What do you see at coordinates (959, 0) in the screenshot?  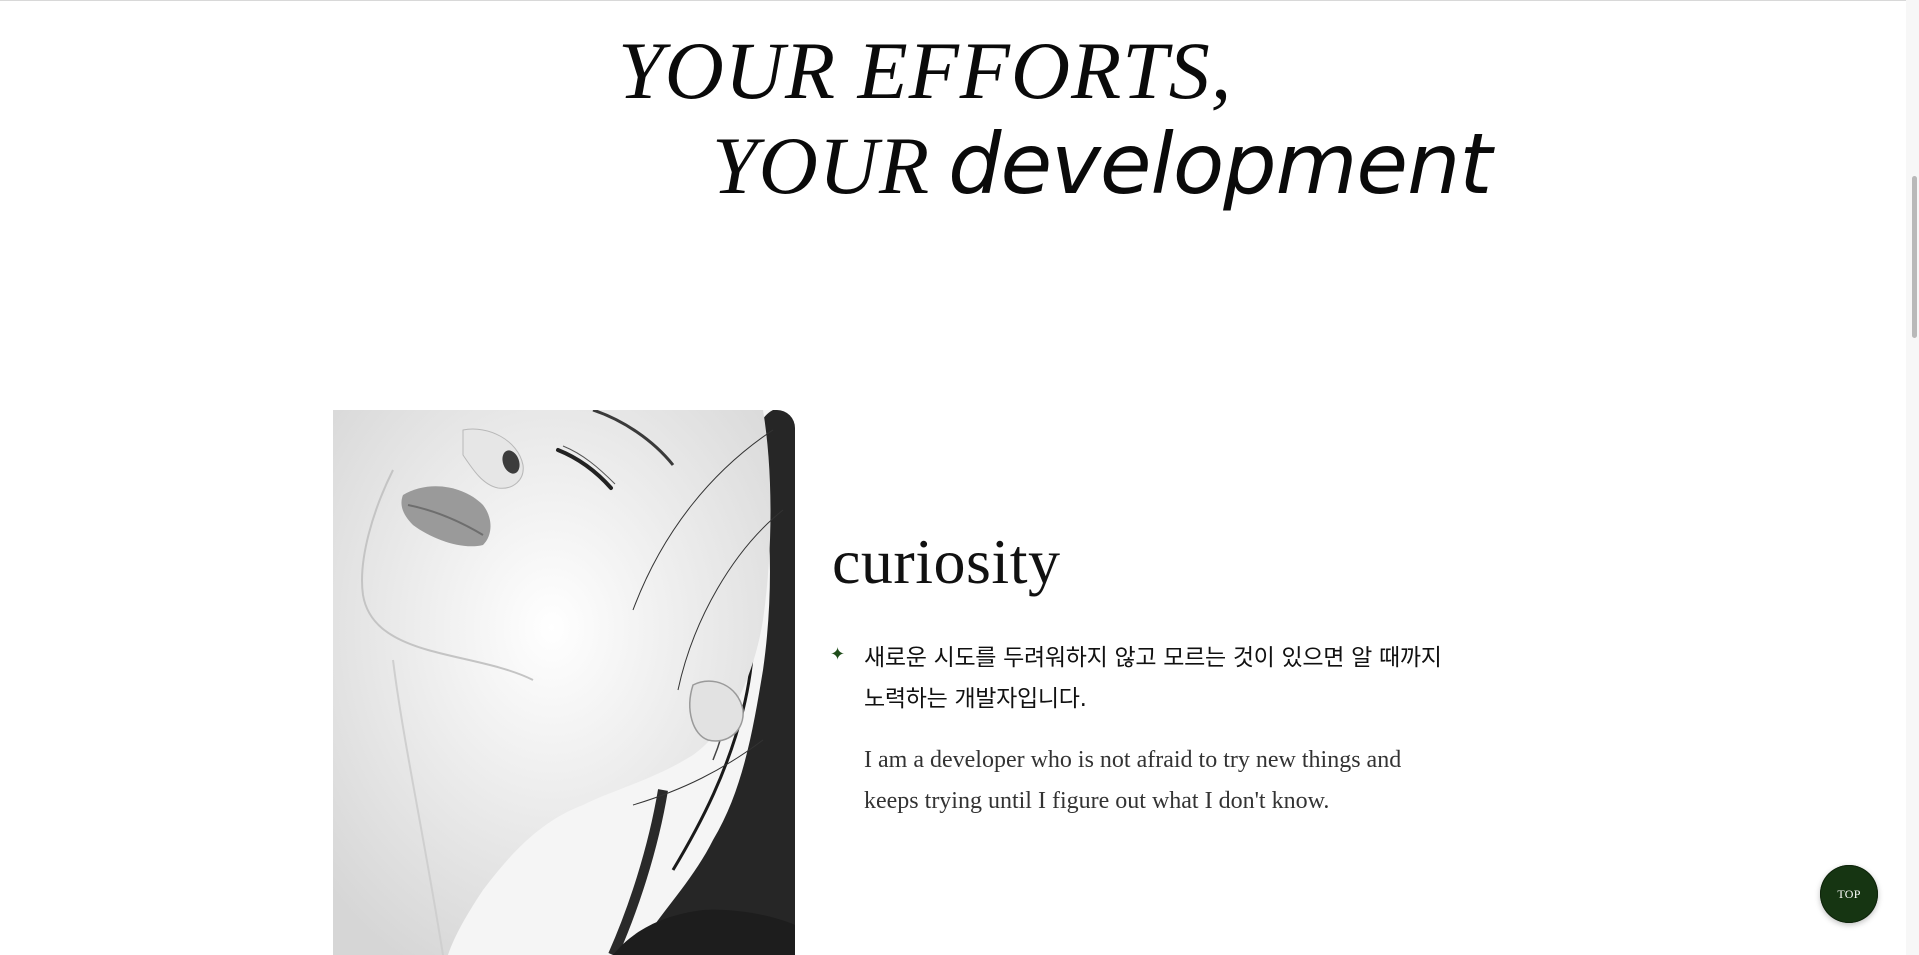 I see `top-divider` at bounding box center [959, 0].